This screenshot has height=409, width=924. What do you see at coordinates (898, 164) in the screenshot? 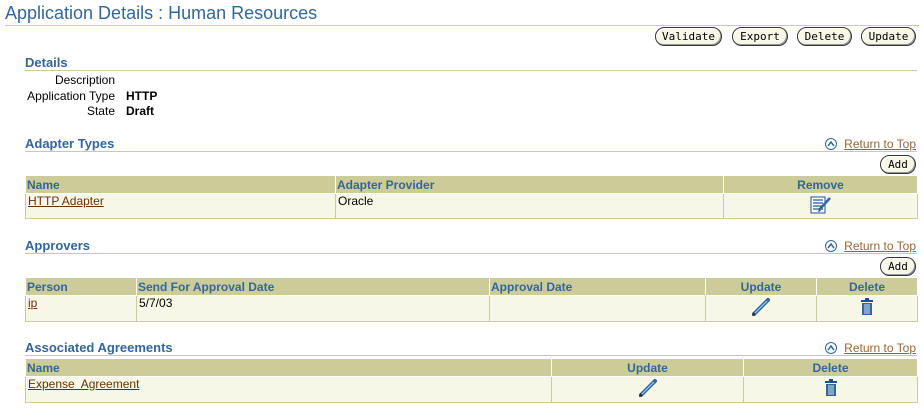
I see `add-adapter-button: Add` at bounding box center [898, 164].